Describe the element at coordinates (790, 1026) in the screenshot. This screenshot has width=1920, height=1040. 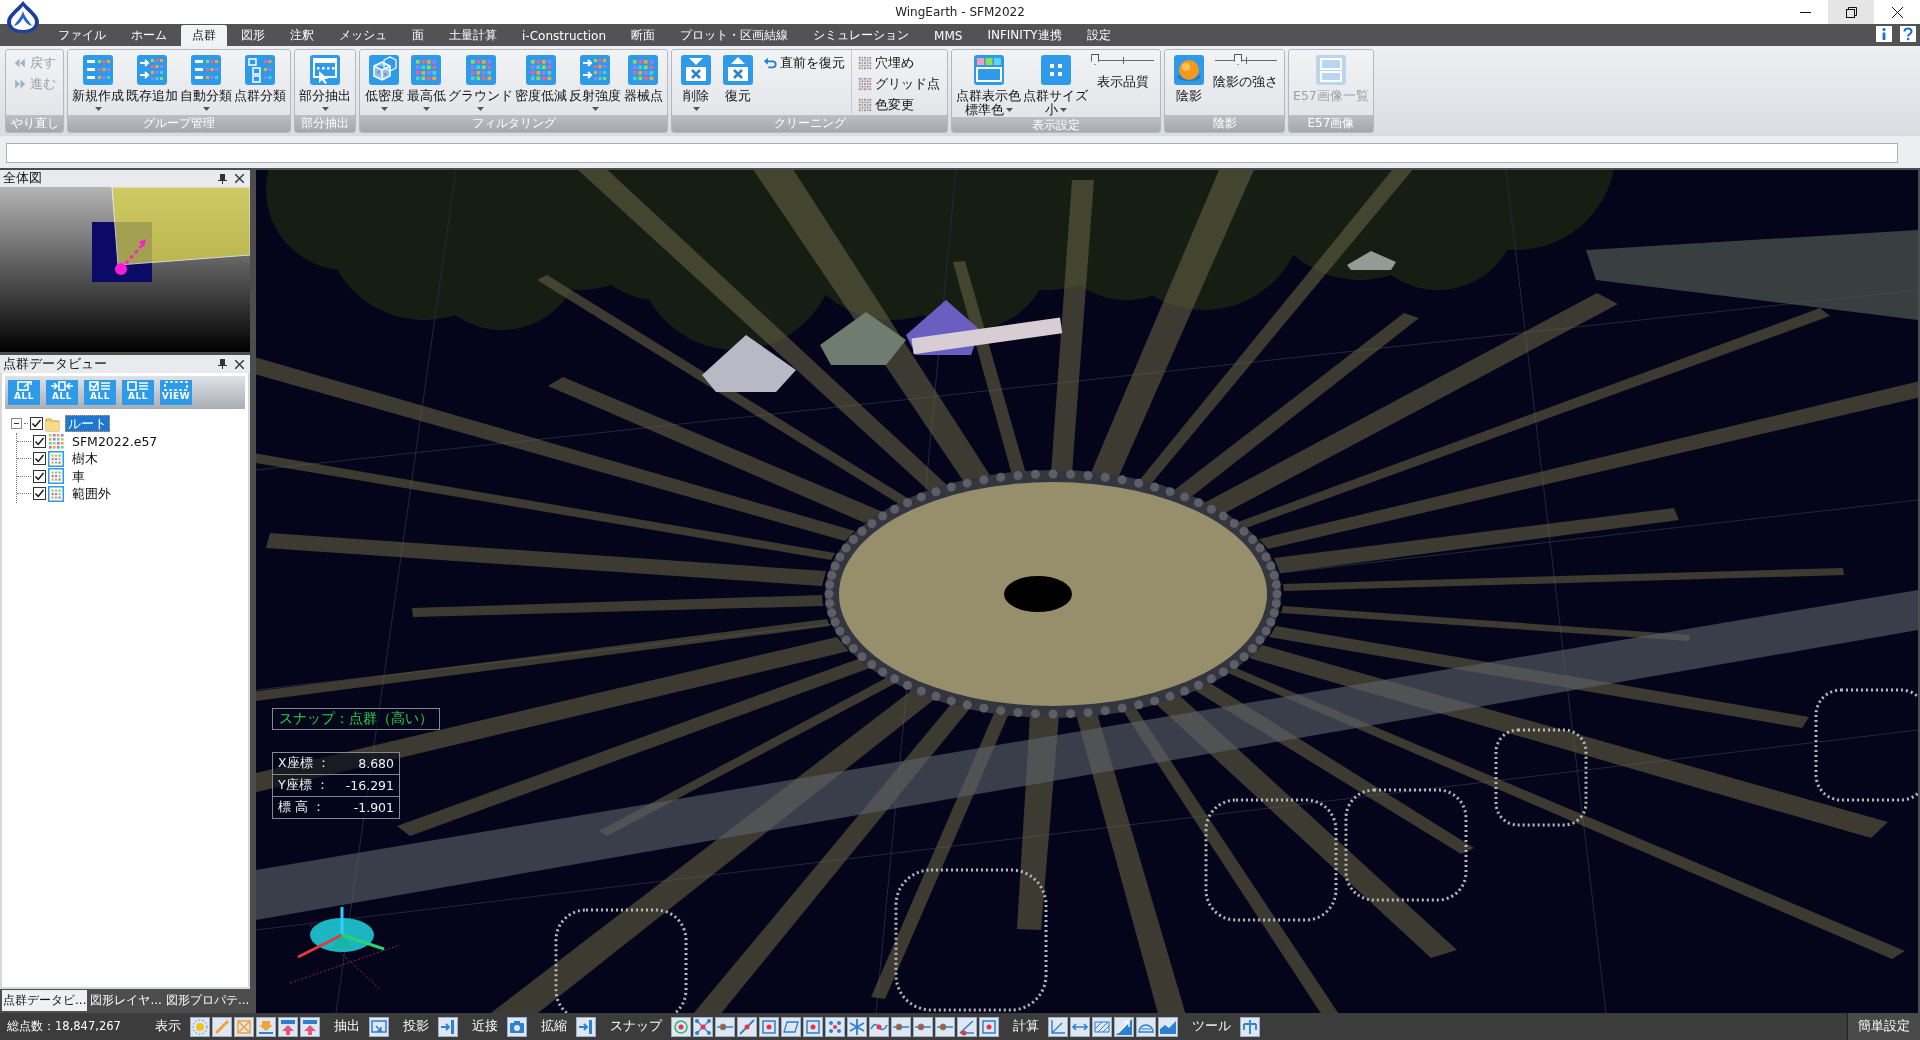
I see `parallelogram-icon` at that location.